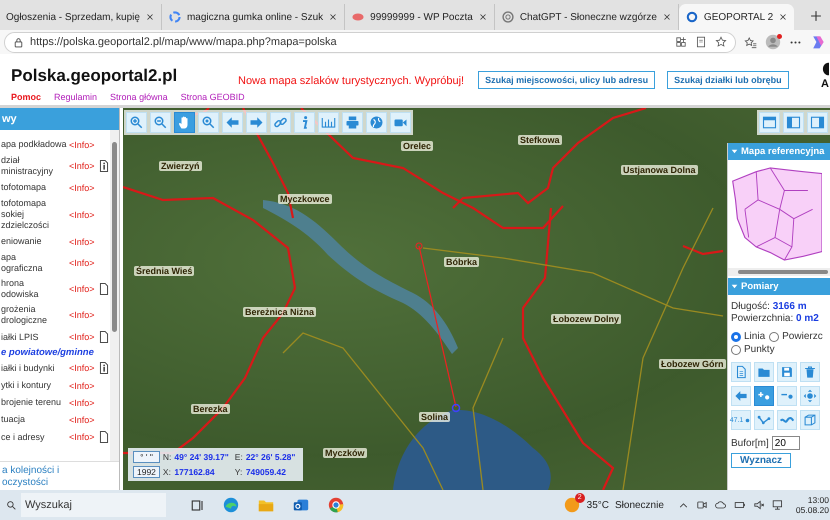 This screenshot has width=830, height=520. What do you see at coordinates (761, 460) in the screenshot?
I see `submit-button: Wyznacz` at bounding box center [761, 460].